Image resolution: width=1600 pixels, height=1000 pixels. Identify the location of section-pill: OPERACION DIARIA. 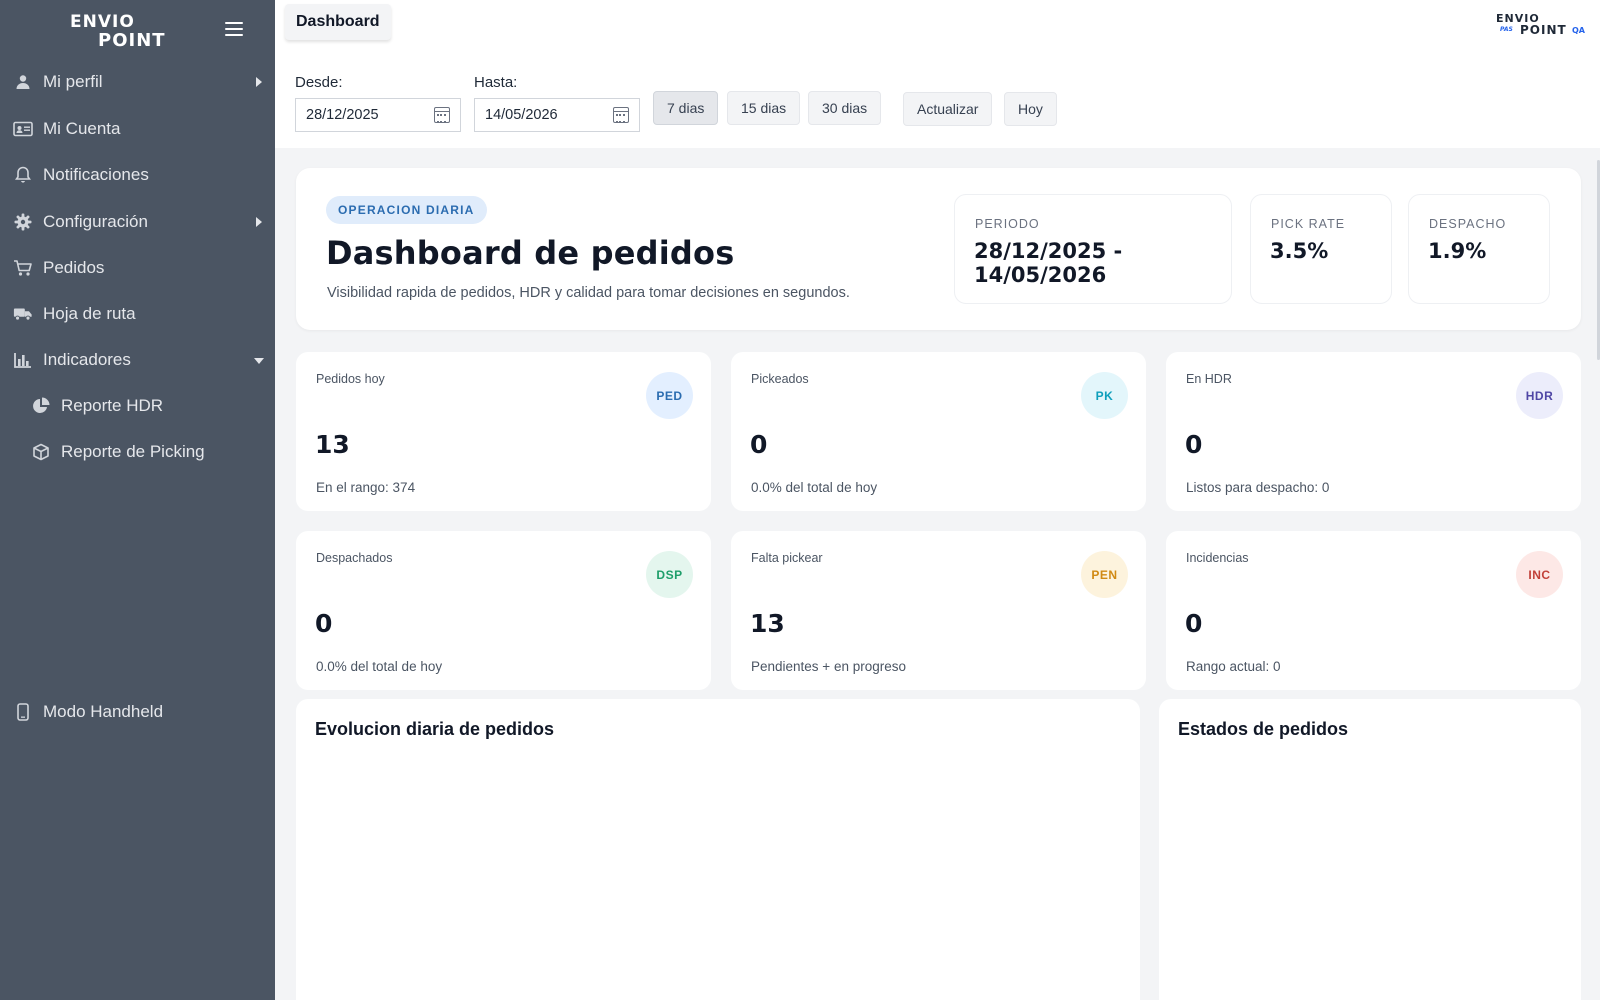
(406, 210).